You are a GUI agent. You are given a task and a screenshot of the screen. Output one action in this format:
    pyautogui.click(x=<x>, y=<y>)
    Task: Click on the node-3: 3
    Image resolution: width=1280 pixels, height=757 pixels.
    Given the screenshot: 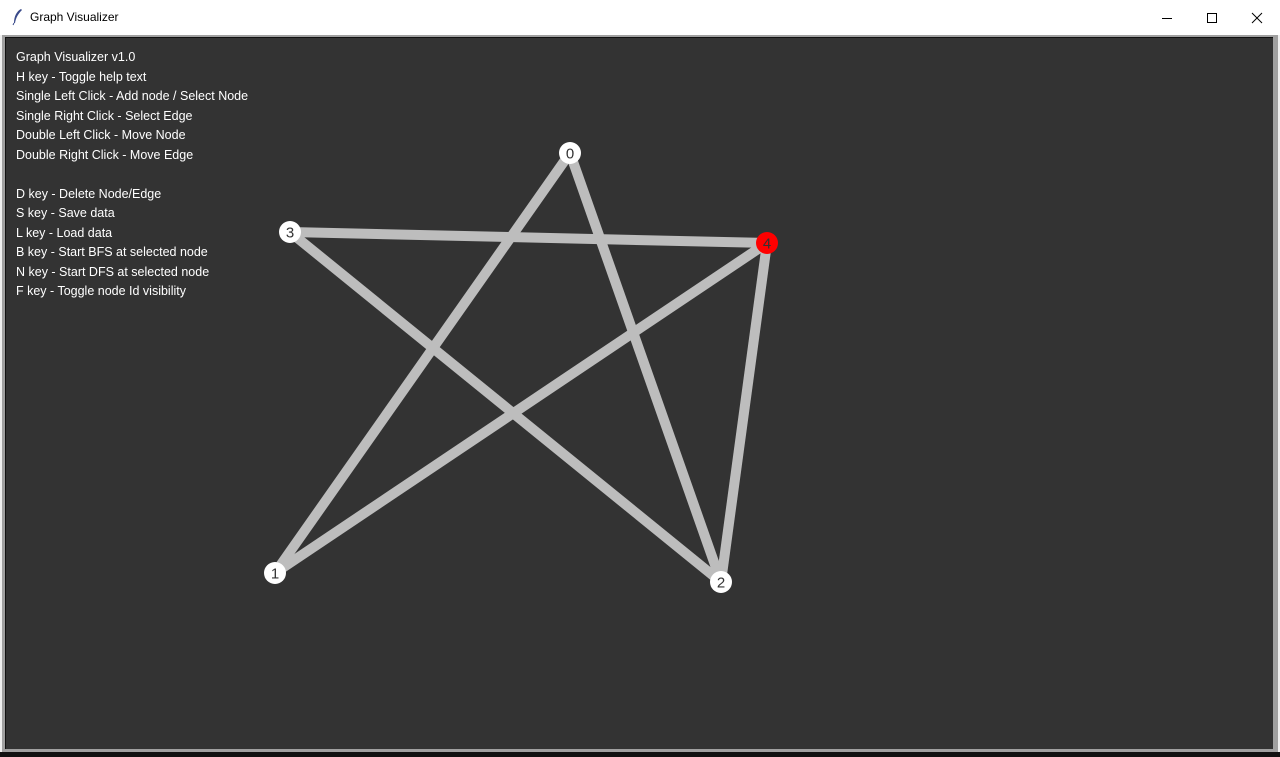 What is the action you would take?
    pyautogui.click(x=290, y=232)
    